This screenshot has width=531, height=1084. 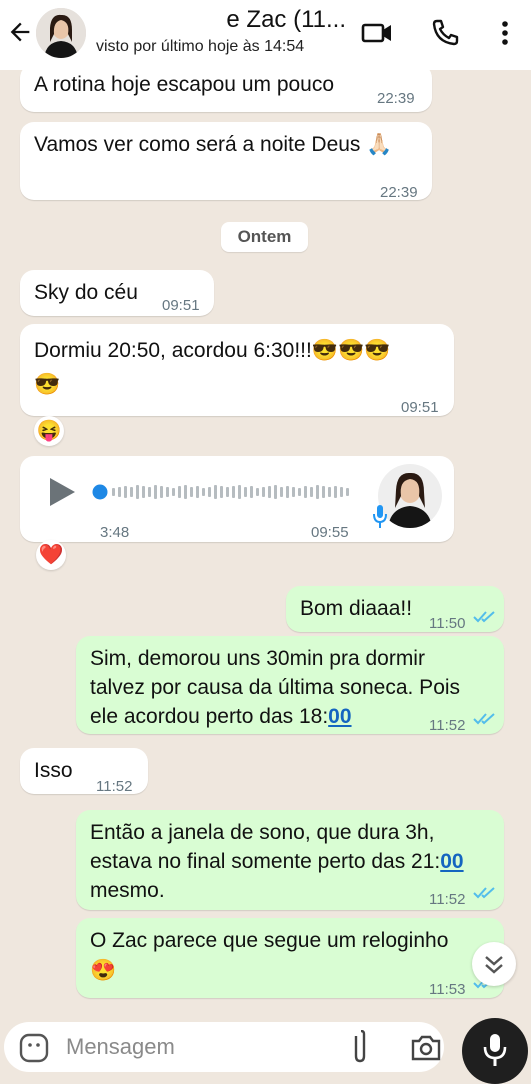 I want to click on message-text: 😎, so click(x=47, y=384).